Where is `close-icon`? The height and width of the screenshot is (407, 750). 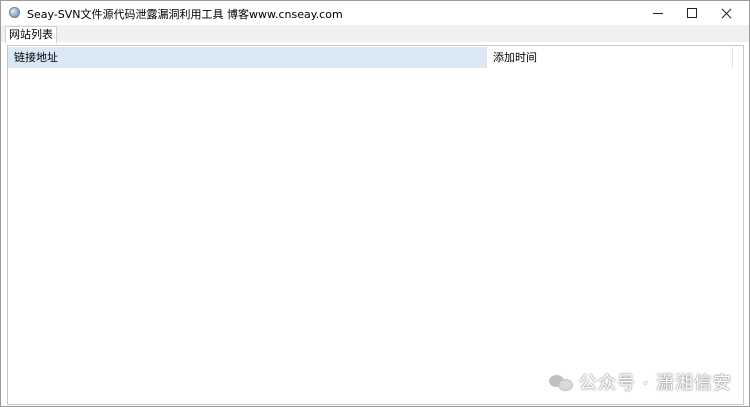 close-icon is located at coordinates (726, 13).